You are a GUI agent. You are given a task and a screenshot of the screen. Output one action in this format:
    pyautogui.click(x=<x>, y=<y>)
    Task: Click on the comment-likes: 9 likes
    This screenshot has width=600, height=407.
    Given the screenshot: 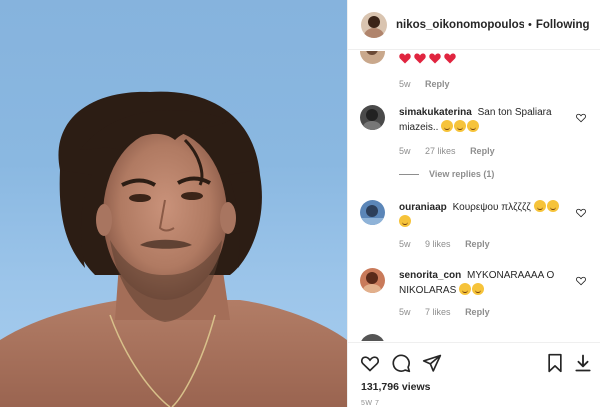 What is the action you would take?
    pyautogui.click(x=438, y=244)
    